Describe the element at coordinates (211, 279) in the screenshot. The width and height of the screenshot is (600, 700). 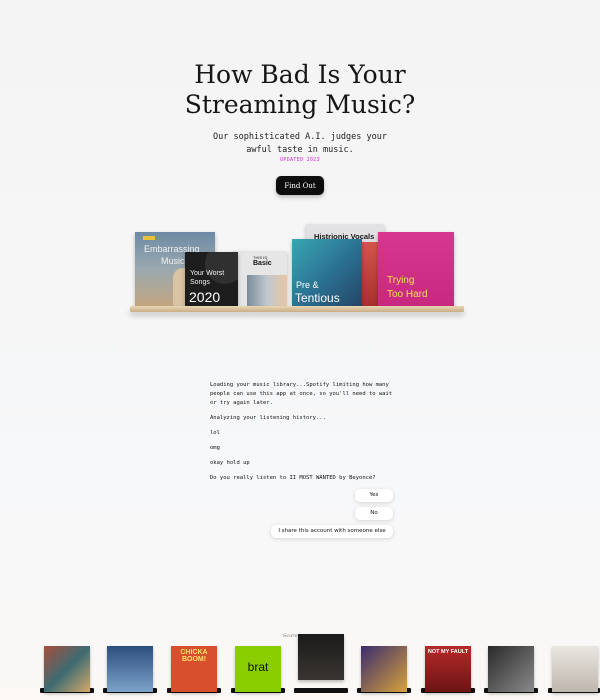
I see `album-your-worst-songs: Your Worst Songs 2020` at that location.